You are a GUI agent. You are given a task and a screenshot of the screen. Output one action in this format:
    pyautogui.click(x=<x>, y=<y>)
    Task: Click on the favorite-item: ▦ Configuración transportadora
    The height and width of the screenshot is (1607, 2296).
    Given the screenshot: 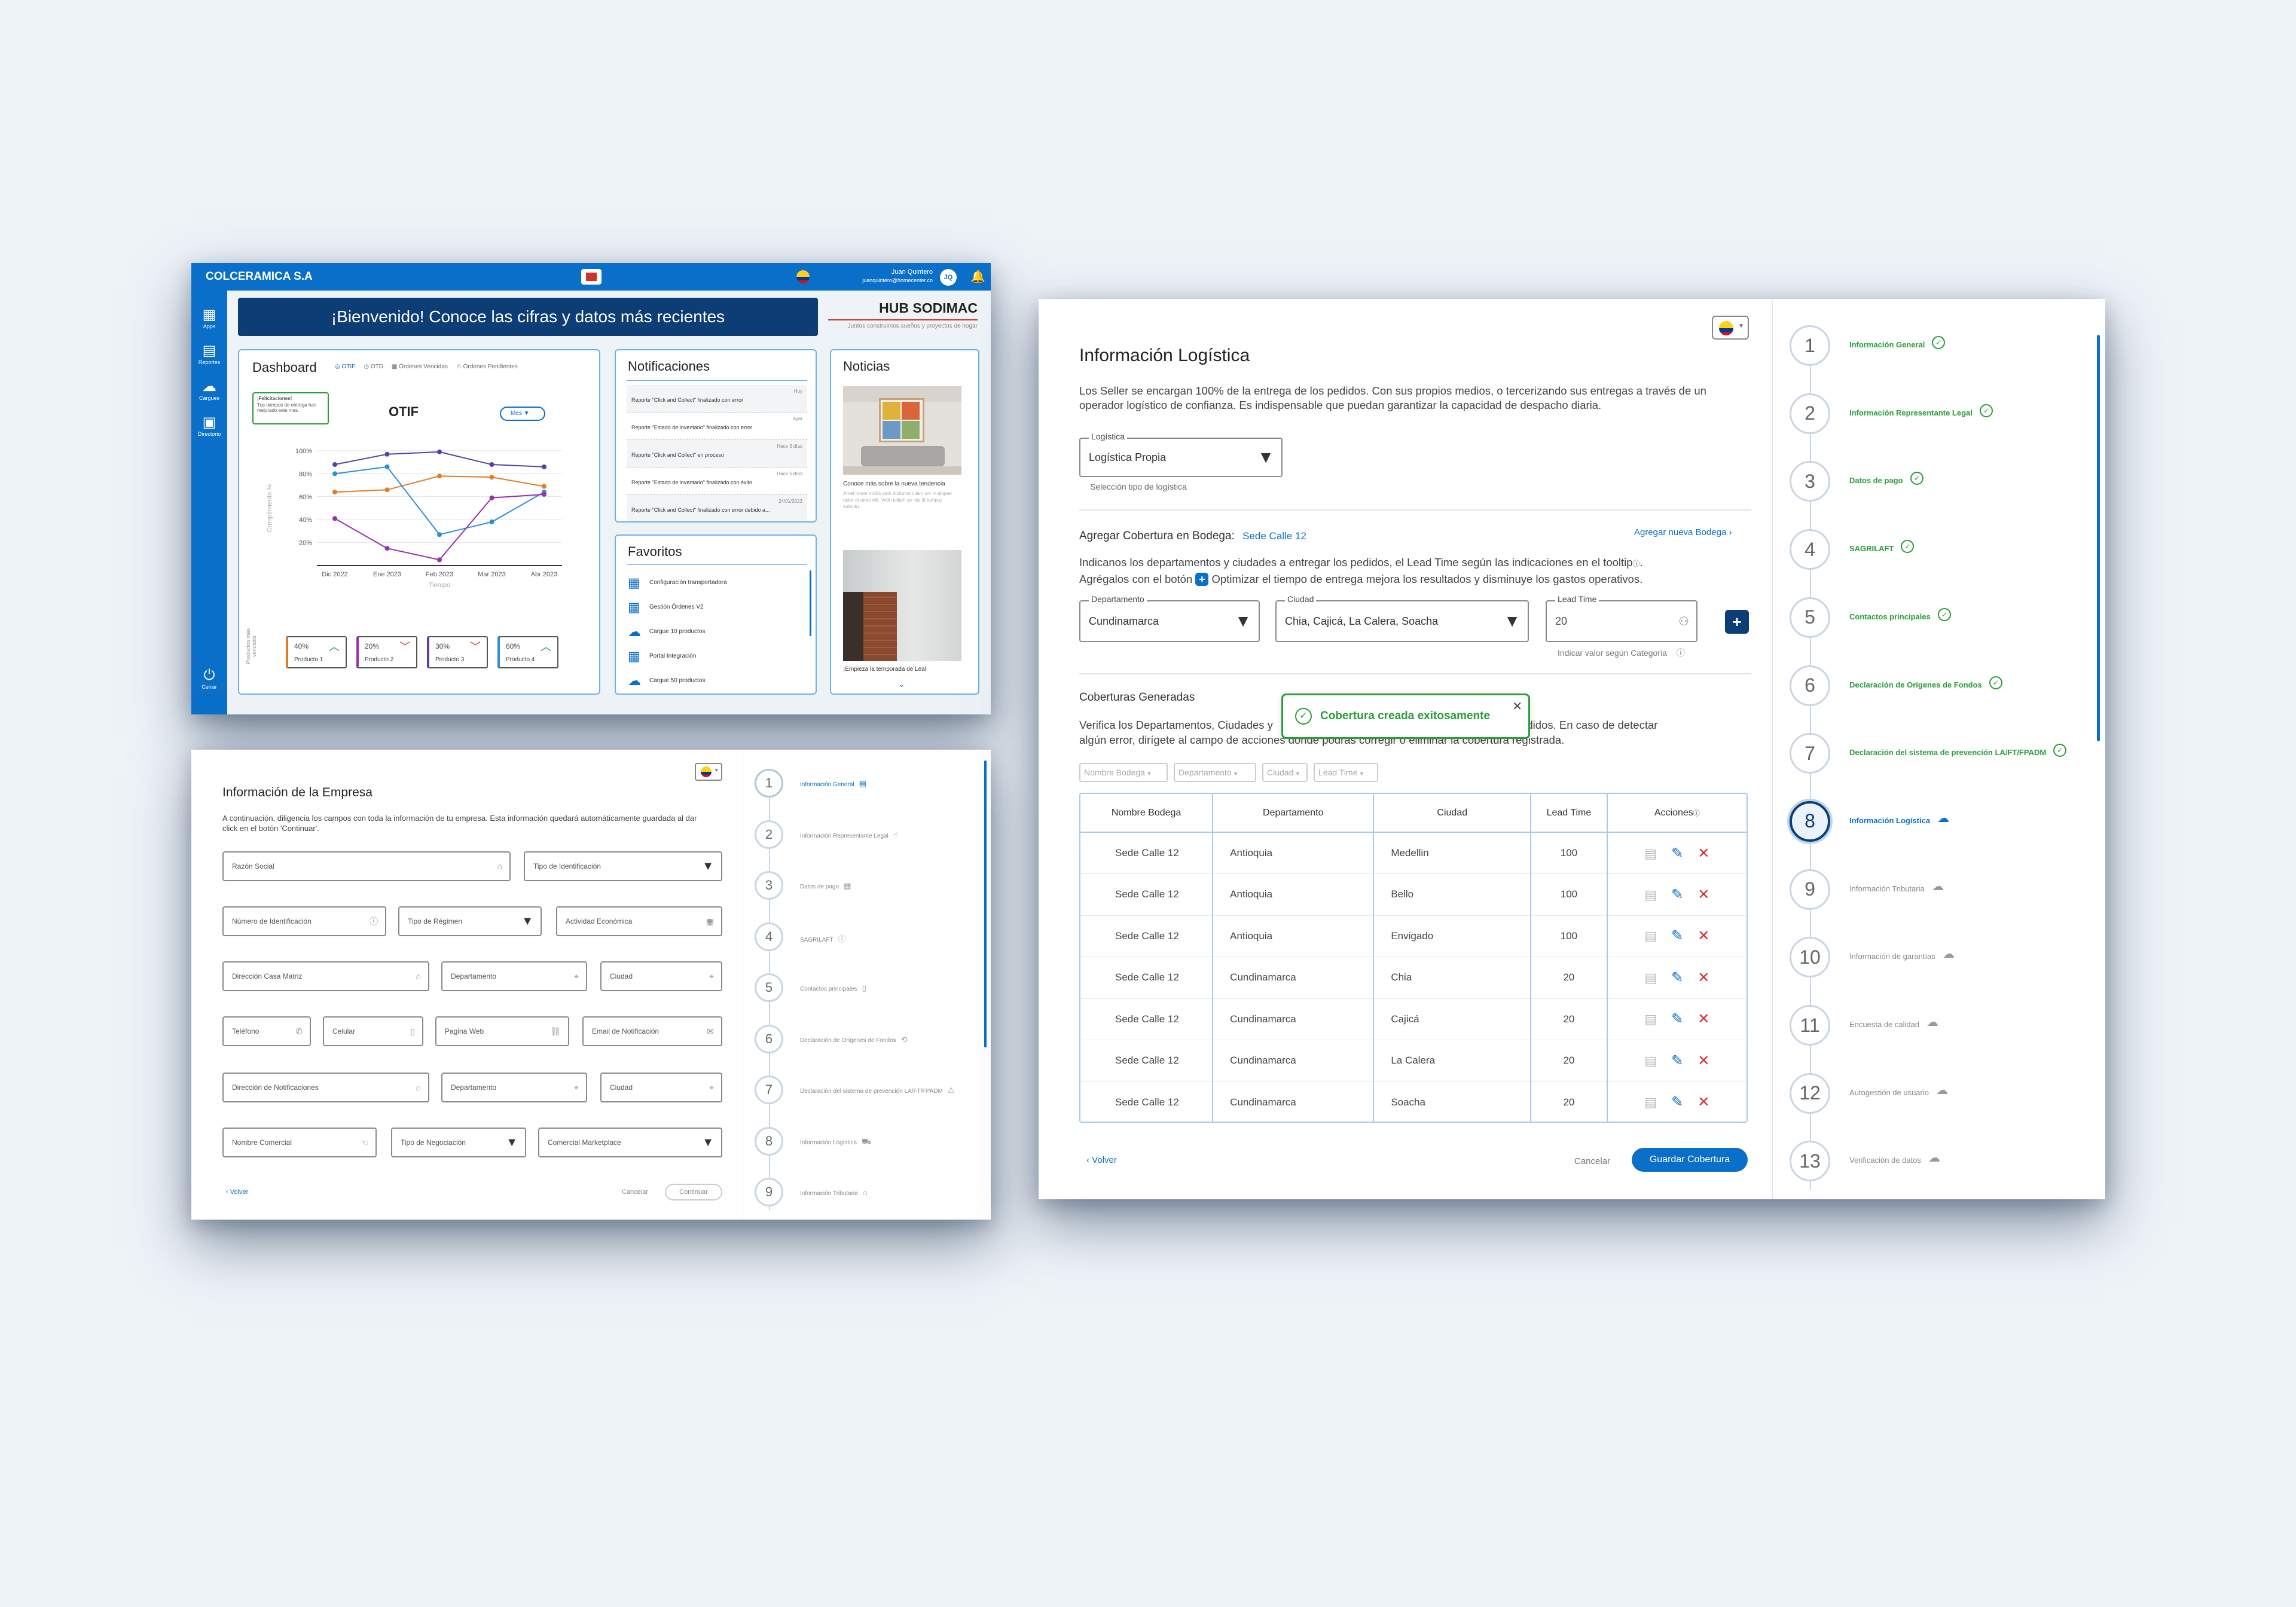 What is the action you would take?
    pyautogui.click(x=714, y=582)
    